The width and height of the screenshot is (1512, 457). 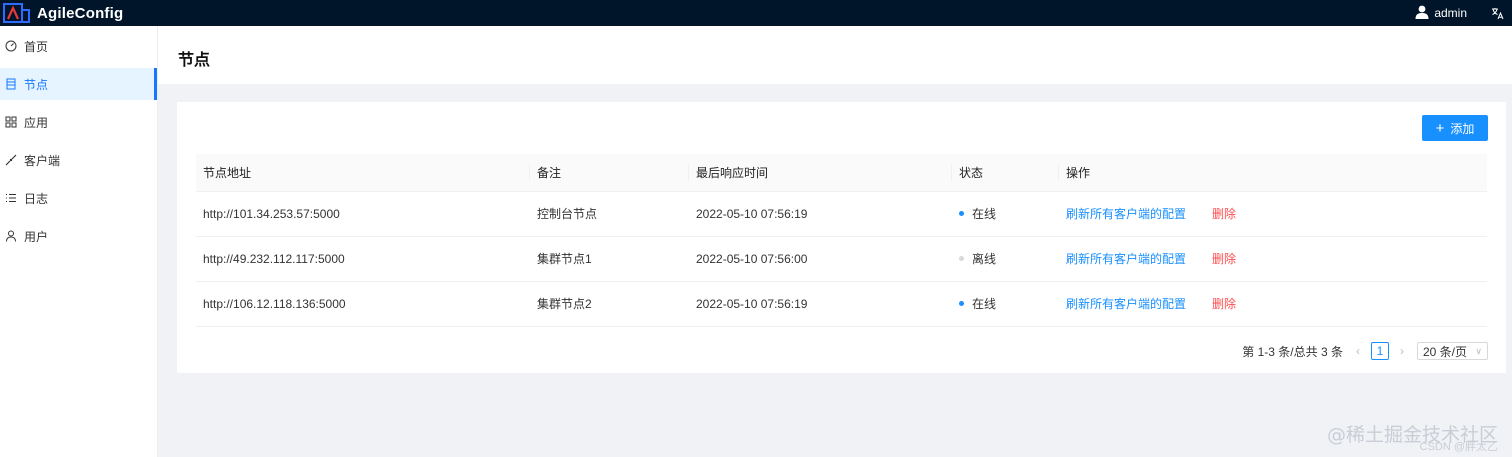 What do you see at coordinates (609, 304) in the screenshot?
I see `node-remark: 集群节点2` at bounding box center [609, 304].